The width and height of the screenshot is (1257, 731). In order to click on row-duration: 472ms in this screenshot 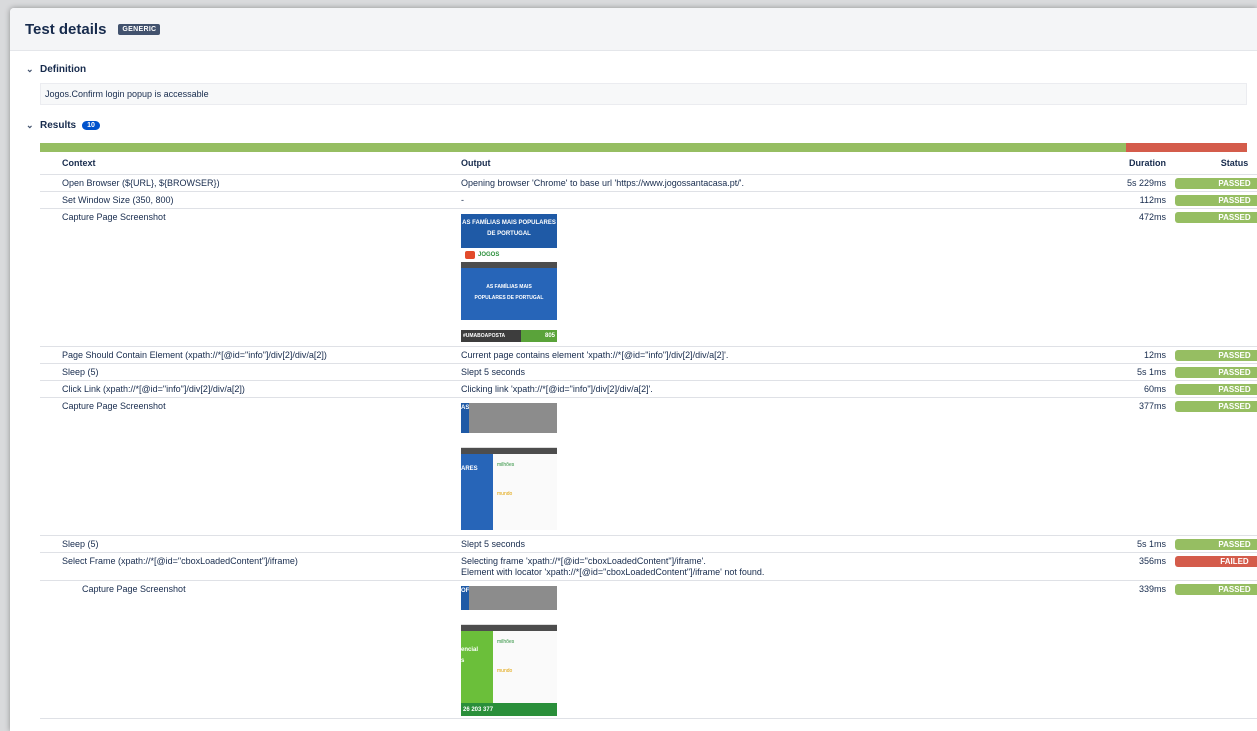, I will do `click(1129, 277)`.